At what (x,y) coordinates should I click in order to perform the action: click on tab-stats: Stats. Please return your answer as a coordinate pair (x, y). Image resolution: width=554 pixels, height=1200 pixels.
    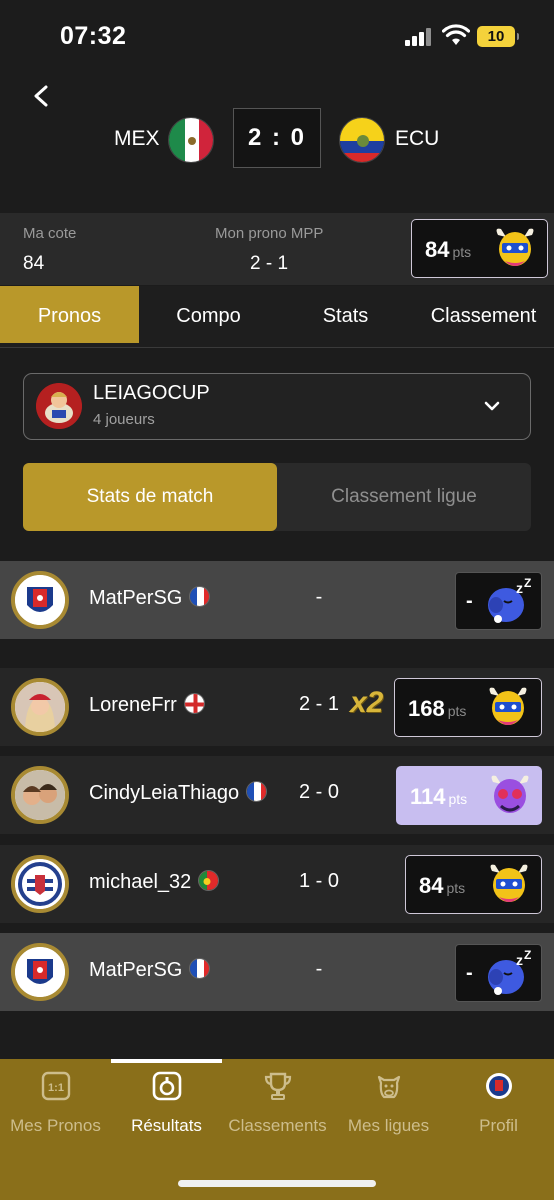
    Looking at the image, I should click on (345, 314).